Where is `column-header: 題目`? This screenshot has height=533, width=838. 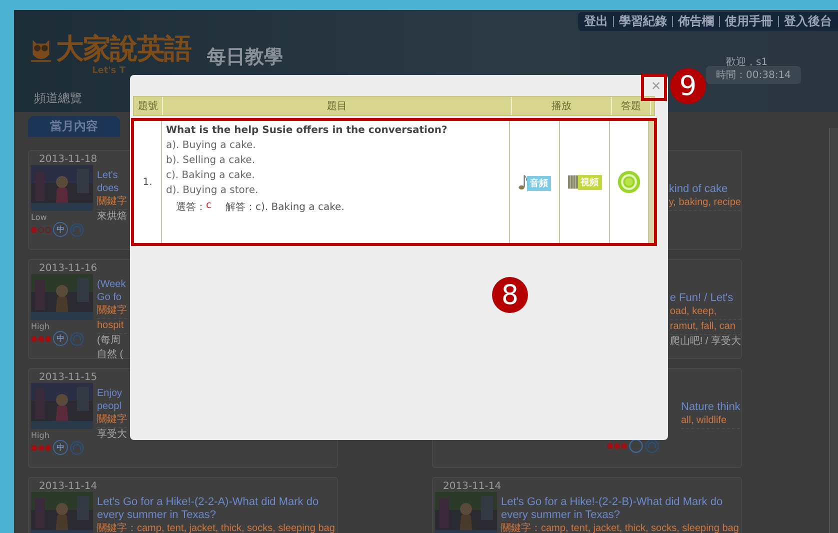
column-header: 題目 is located at coordinates (337, 106).